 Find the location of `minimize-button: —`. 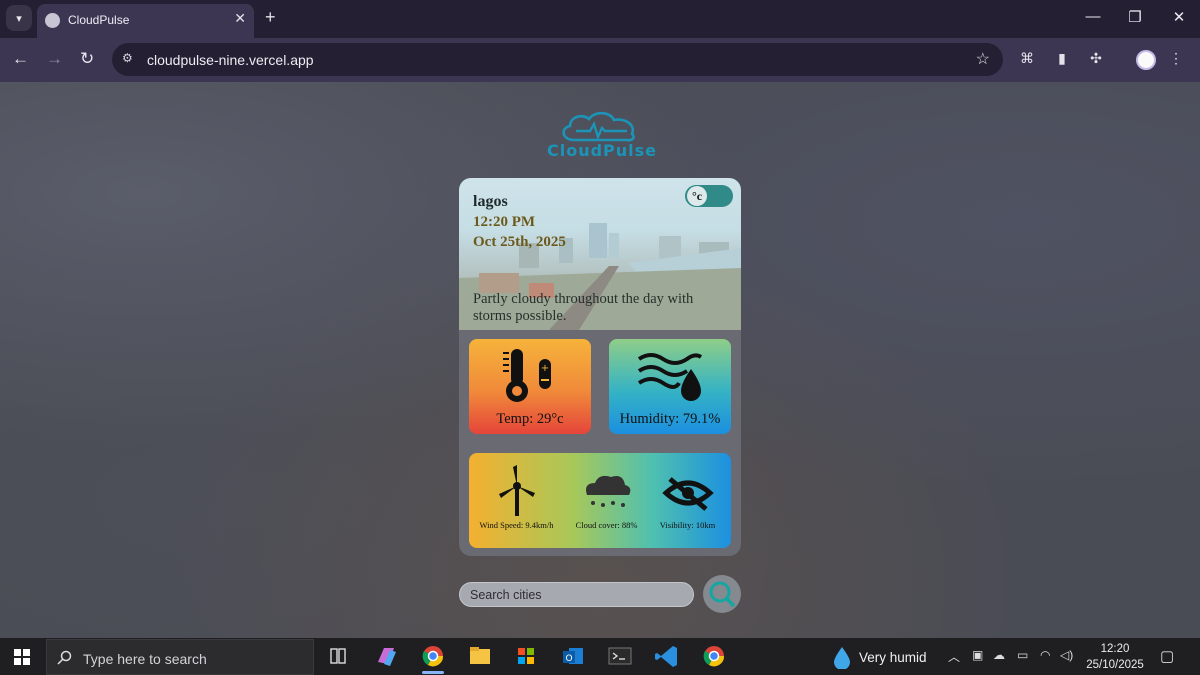

minimize-button: — is located at coordinates (1093, 16).